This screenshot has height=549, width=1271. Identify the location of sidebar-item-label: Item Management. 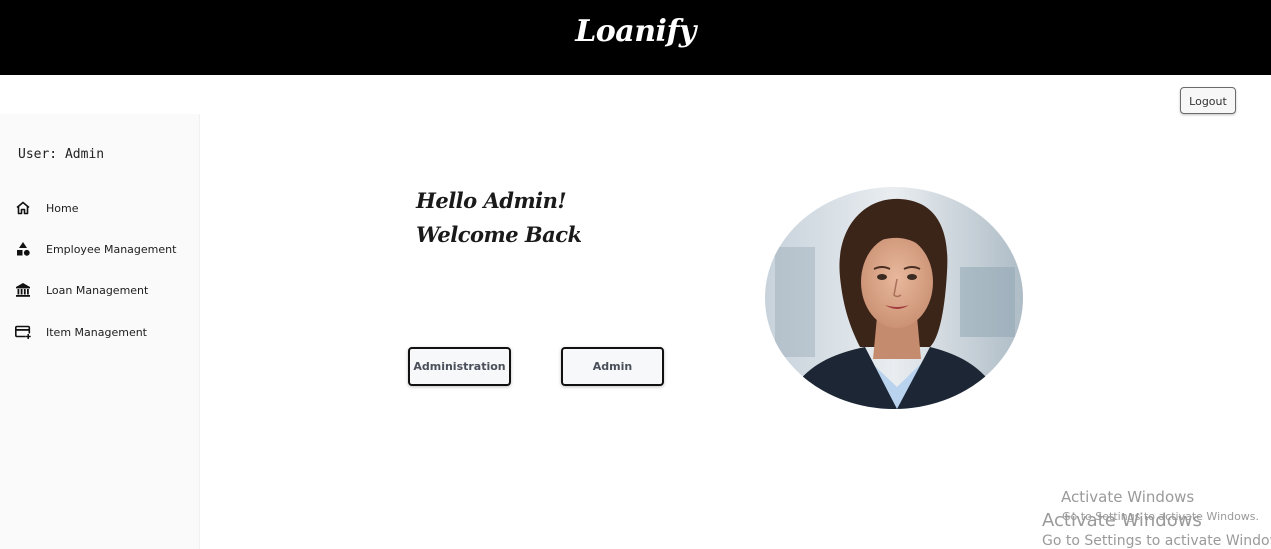
(96, 332).